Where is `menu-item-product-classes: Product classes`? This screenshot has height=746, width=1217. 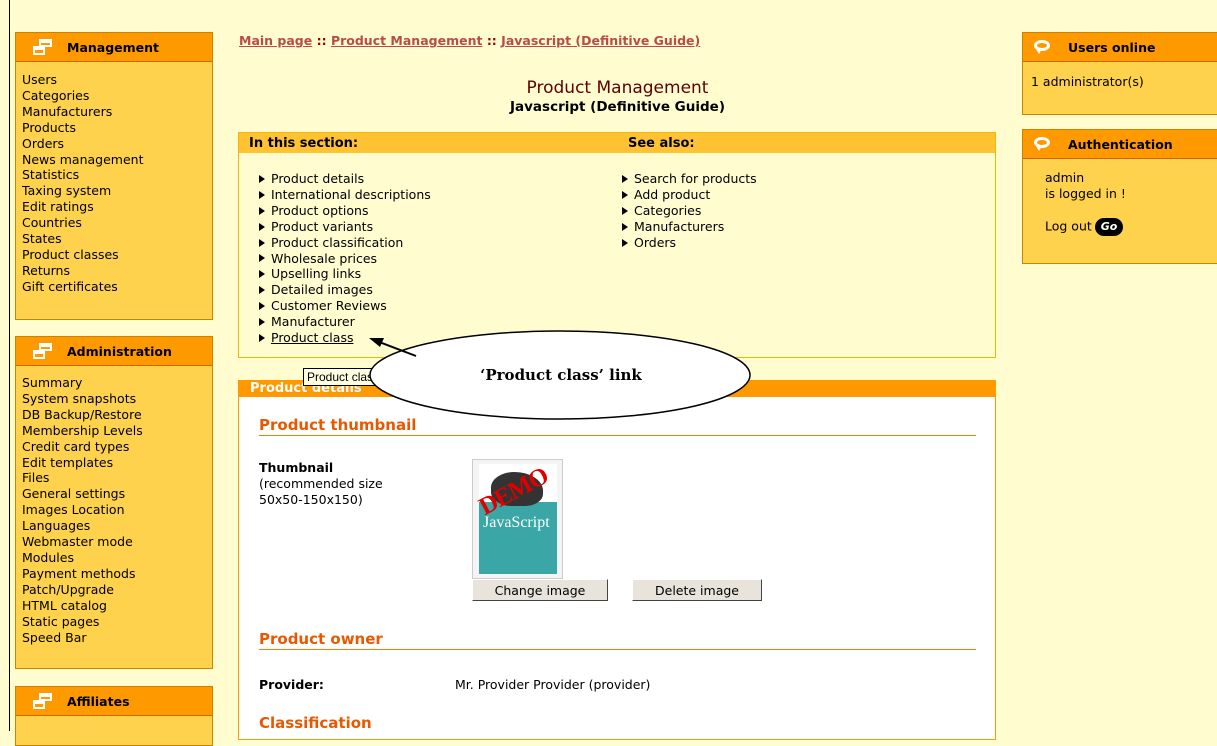
menu-item-product-classes: Product classes is located at coordinates (114, 255).